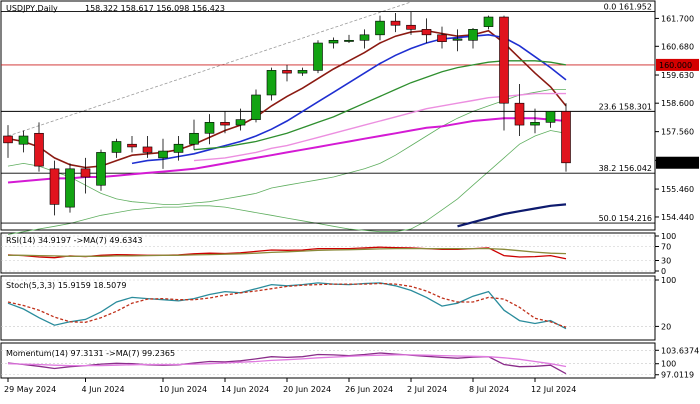  Describe the element at coordinates (90, 353) in the screenshot. I see `momentum-title: Momentum(14) 97.3131 ->MA(7) 99.2365` at that location.